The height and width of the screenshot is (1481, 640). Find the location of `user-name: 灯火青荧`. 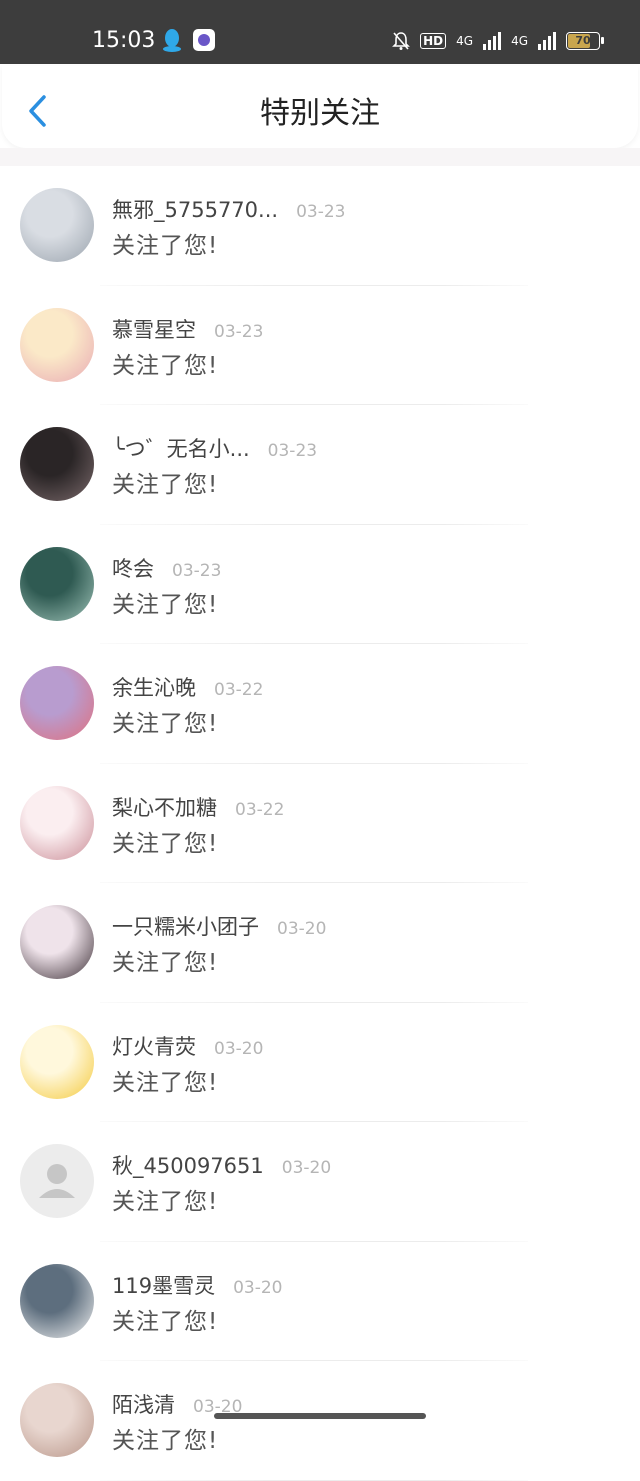

user-name: 灯火青荧 is located at coordinates (154, 1046).